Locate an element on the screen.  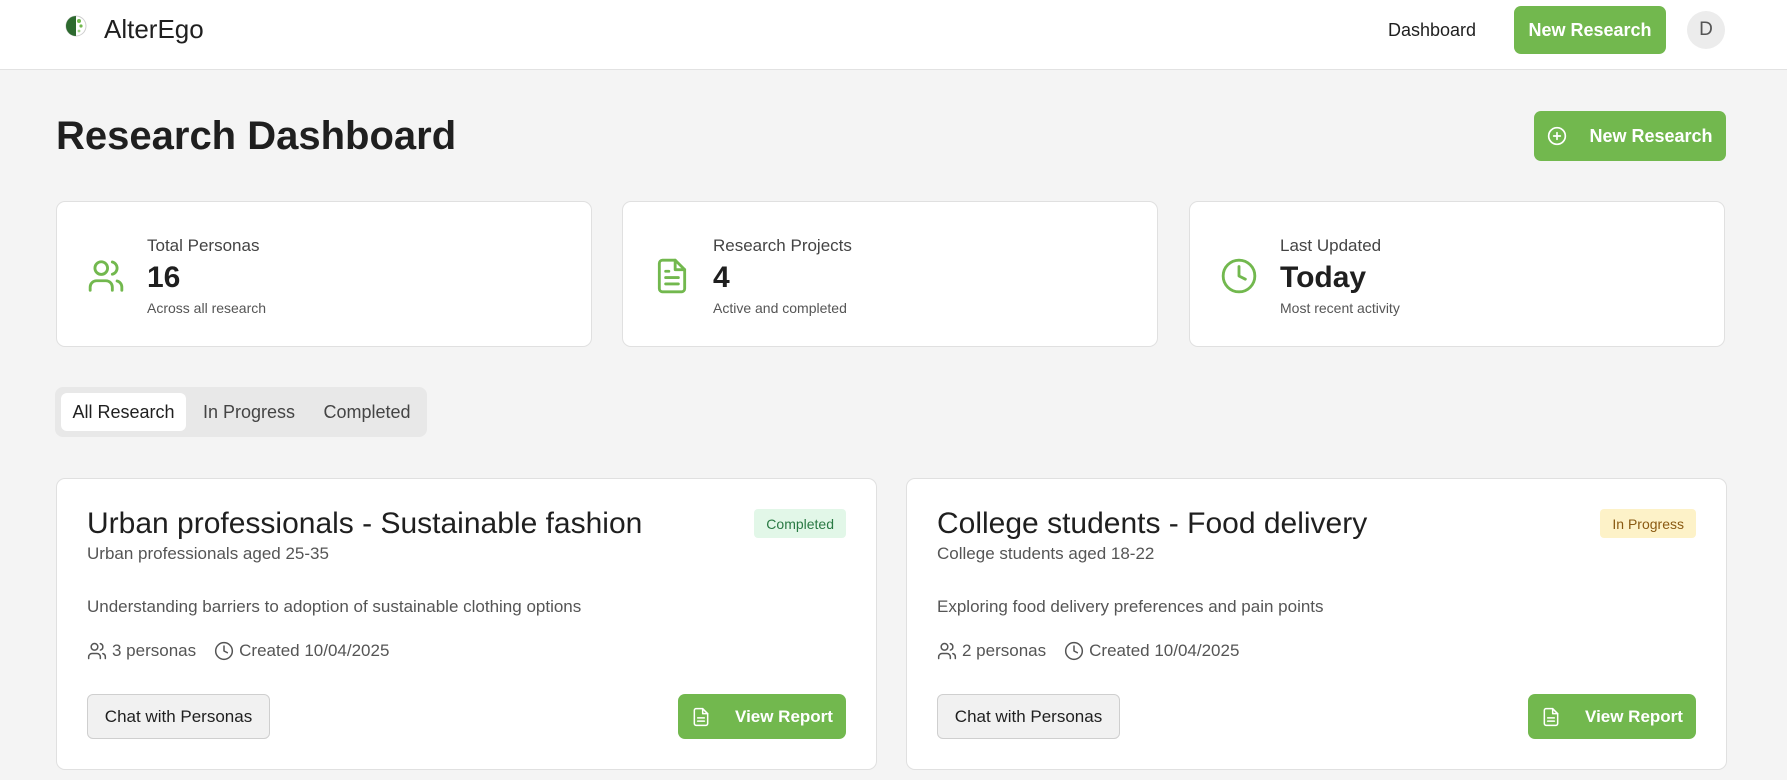
nav-new-research-button: New Research is located at coordinates (1590, 30).